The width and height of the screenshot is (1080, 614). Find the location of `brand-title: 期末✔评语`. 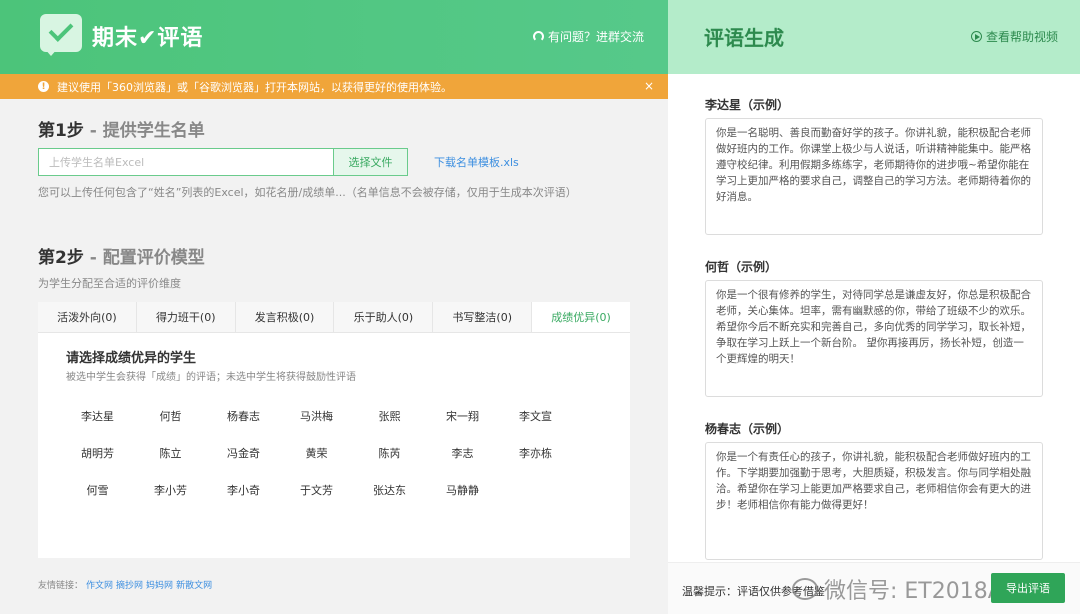

brand-title: 期末✔评语 is located at coordinates (148, 38).